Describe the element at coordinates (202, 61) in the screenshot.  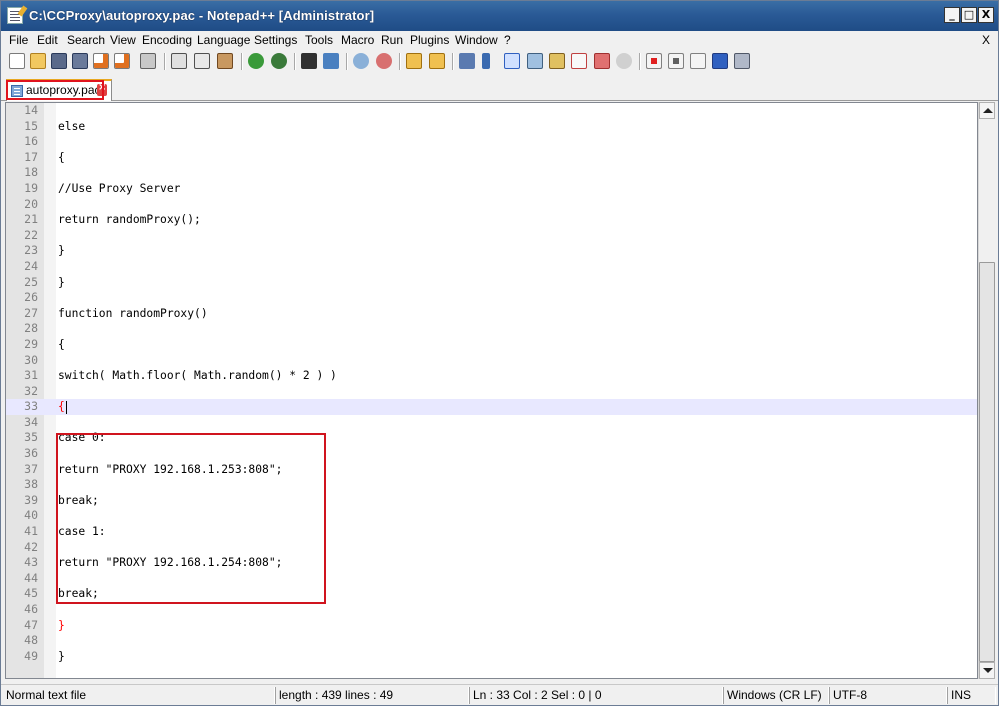
I see `copy-icon` at that location.